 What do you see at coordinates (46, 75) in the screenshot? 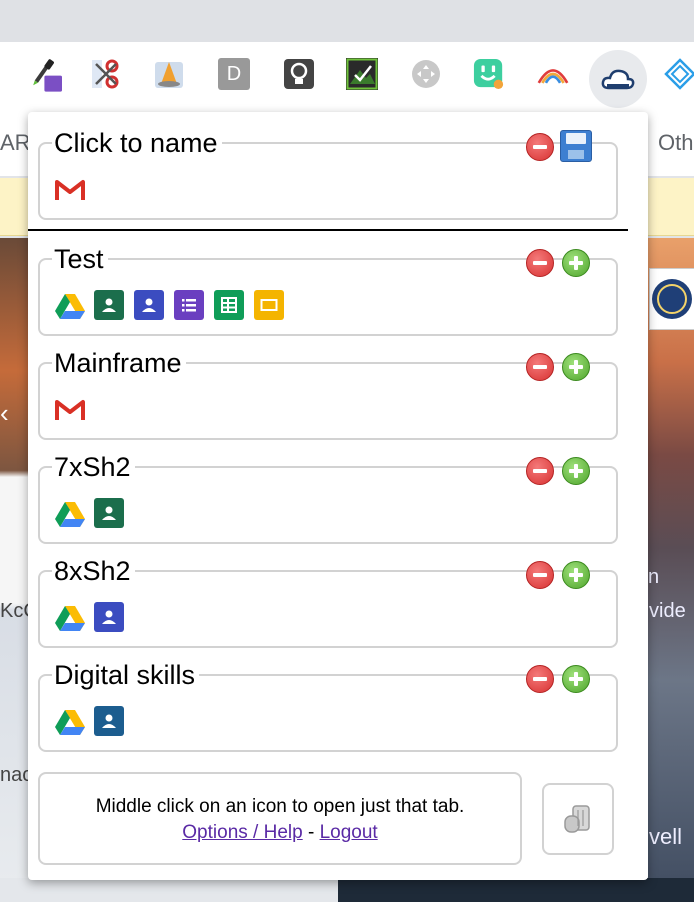
I see `eyedropper-icon` at bounding box center [46, 75].